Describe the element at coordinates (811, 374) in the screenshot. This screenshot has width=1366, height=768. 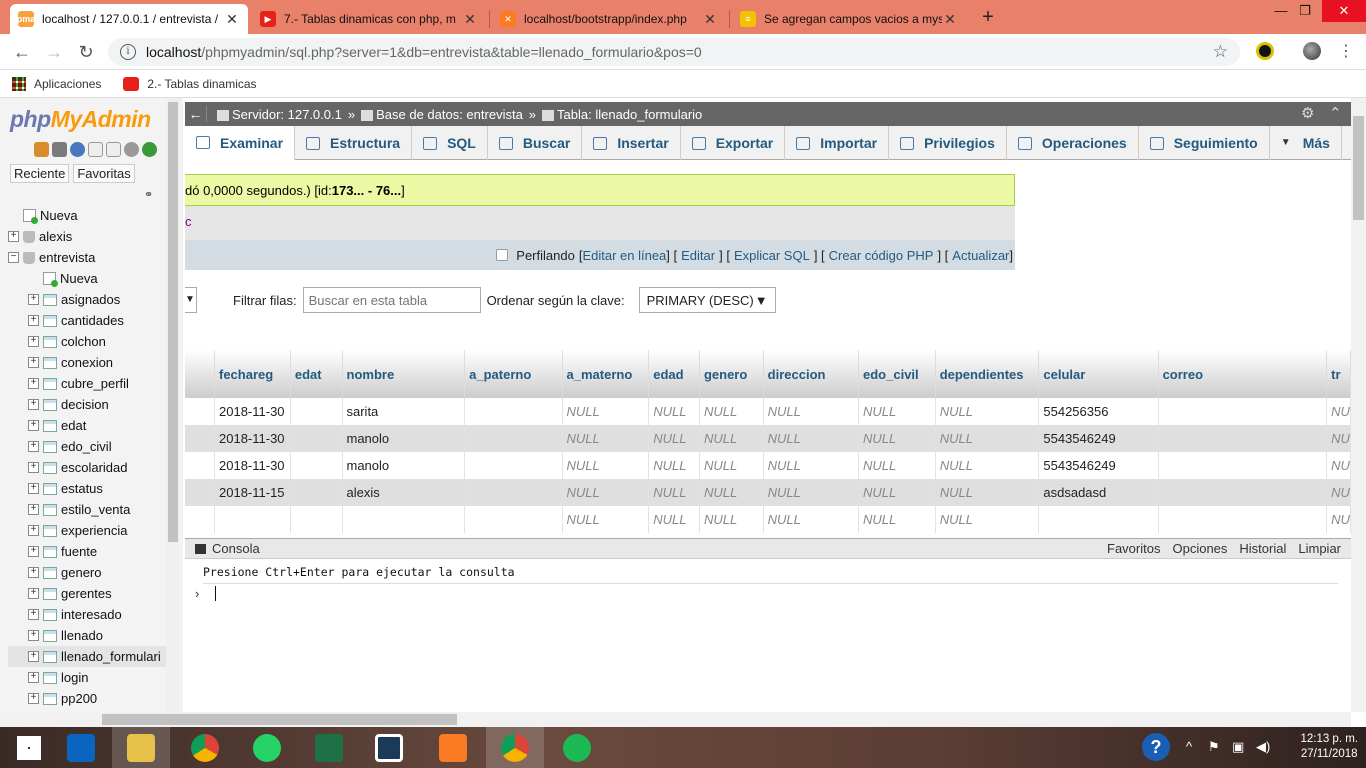
I see `column-header-direccion: direccion` at that location.